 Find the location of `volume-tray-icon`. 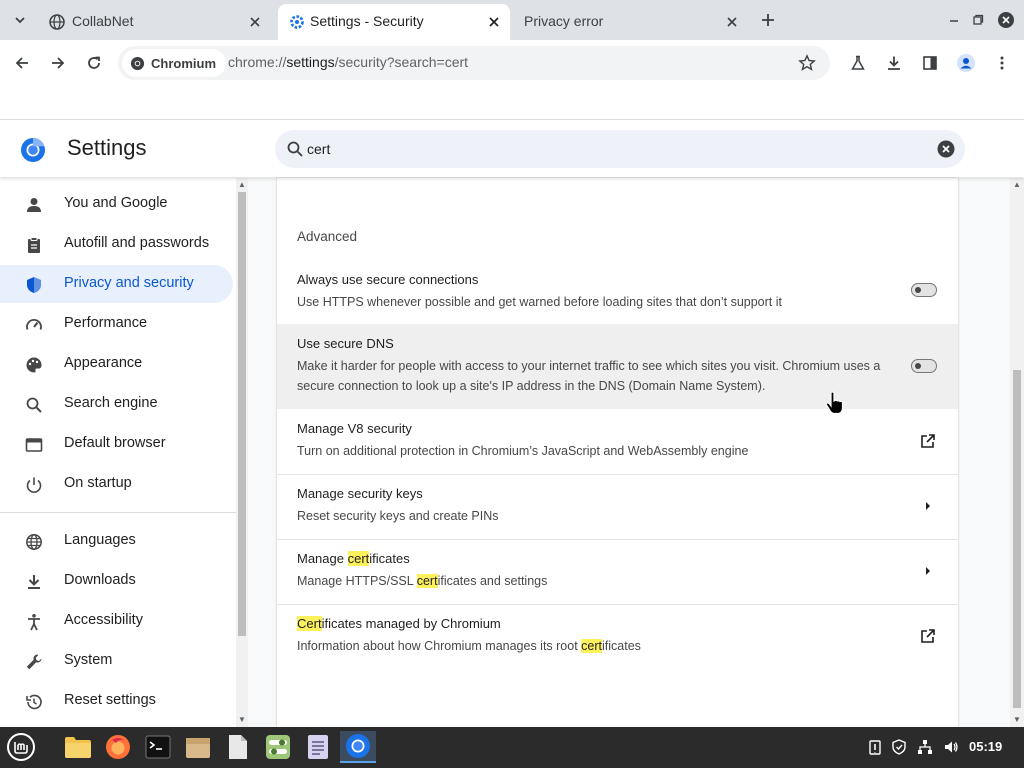

volume-tray-icon is located at coordinates (951, 747).